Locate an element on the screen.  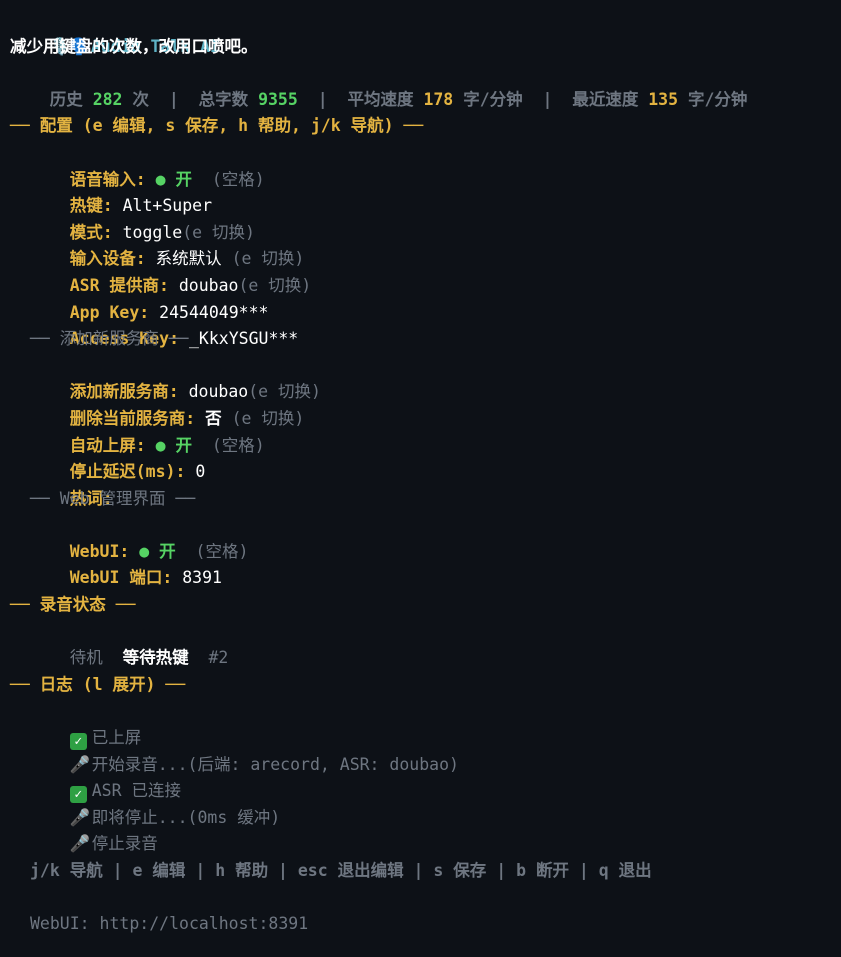
input-device-value: 系统默认 is located at coordinates (189, 258).